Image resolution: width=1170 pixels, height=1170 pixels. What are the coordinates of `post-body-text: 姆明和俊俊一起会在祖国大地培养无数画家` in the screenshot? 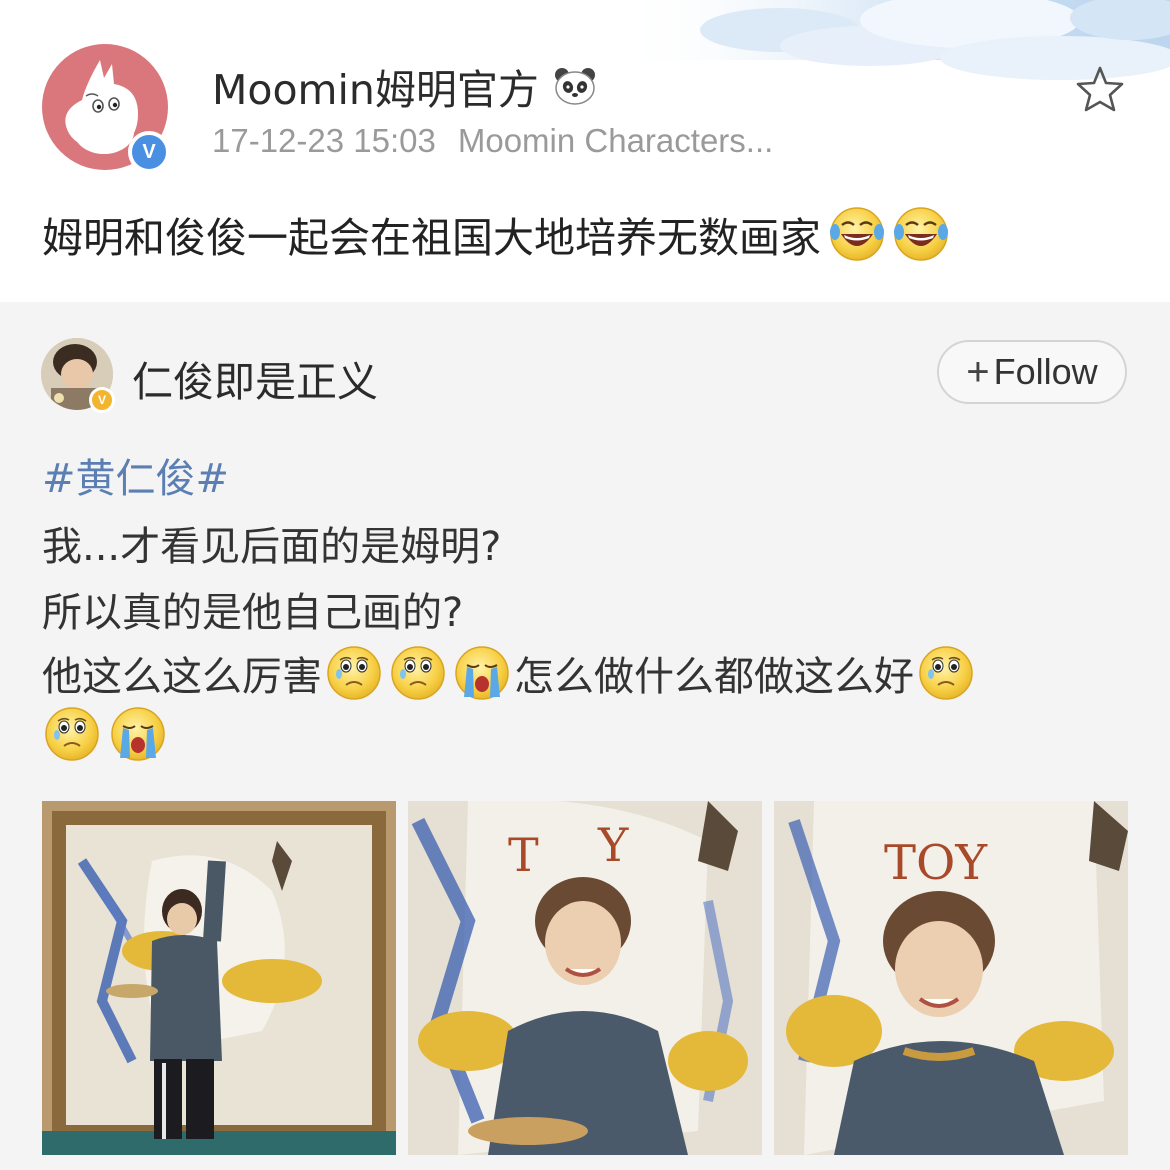 It's located at (431, 238).